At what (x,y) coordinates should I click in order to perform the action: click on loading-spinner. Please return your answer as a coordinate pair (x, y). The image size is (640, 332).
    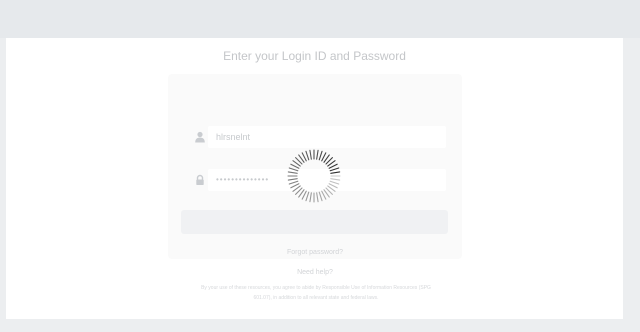
    Looking at the image, I should click on (314, 176).